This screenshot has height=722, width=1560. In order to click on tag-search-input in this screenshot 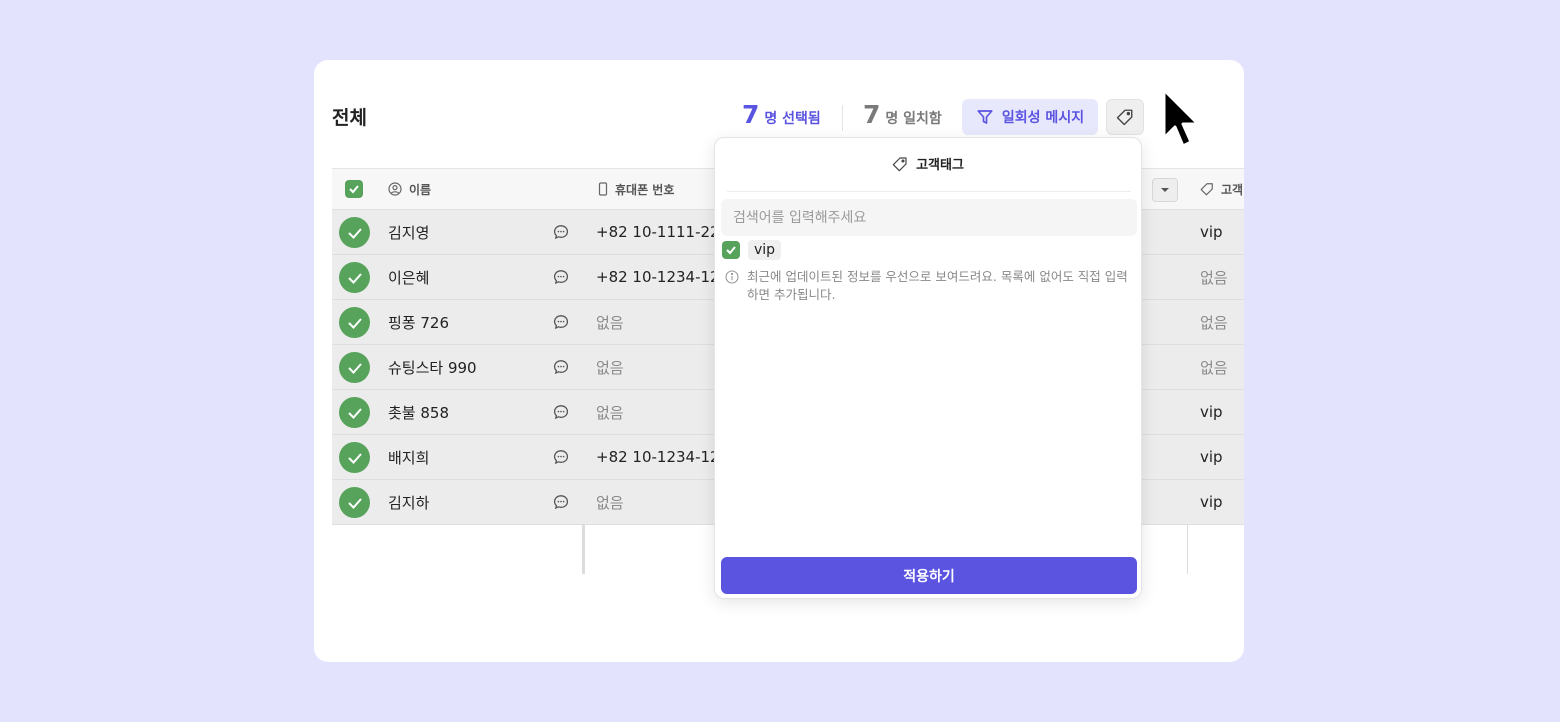, I will do `click(929, 217)`.